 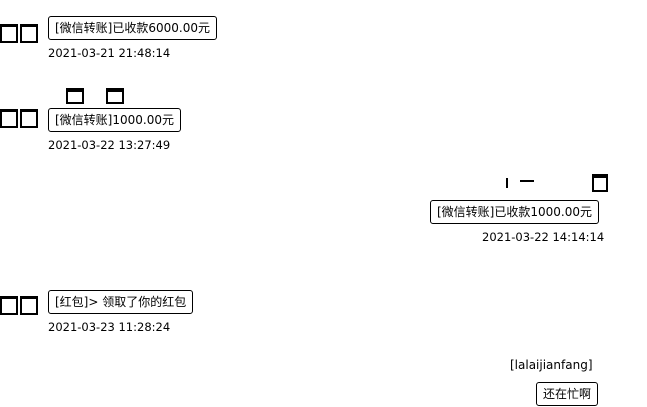 I want to click on message-timestamp: 2021-03-22 13:27:49, so click(x=109, y=145).